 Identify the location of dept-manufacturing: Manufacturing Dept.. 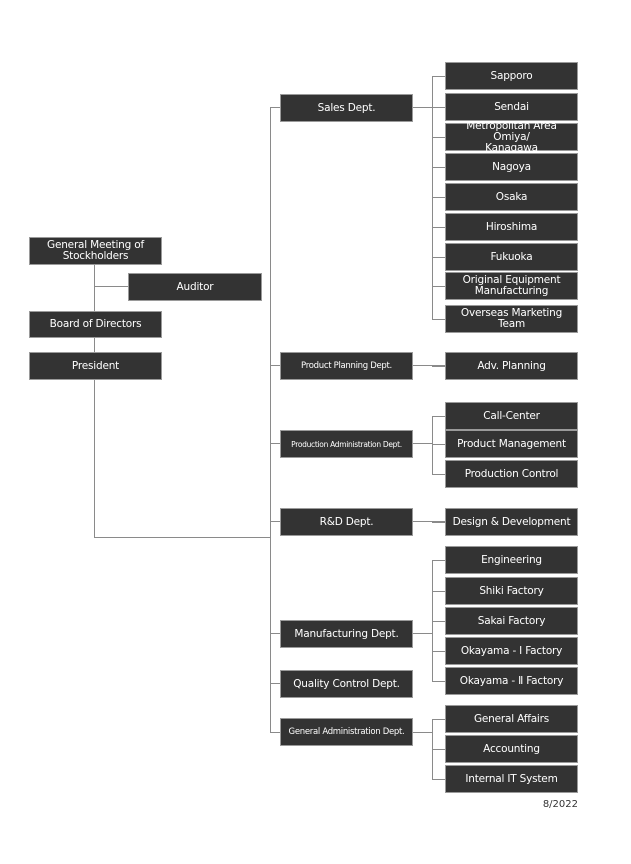
(346, 634).